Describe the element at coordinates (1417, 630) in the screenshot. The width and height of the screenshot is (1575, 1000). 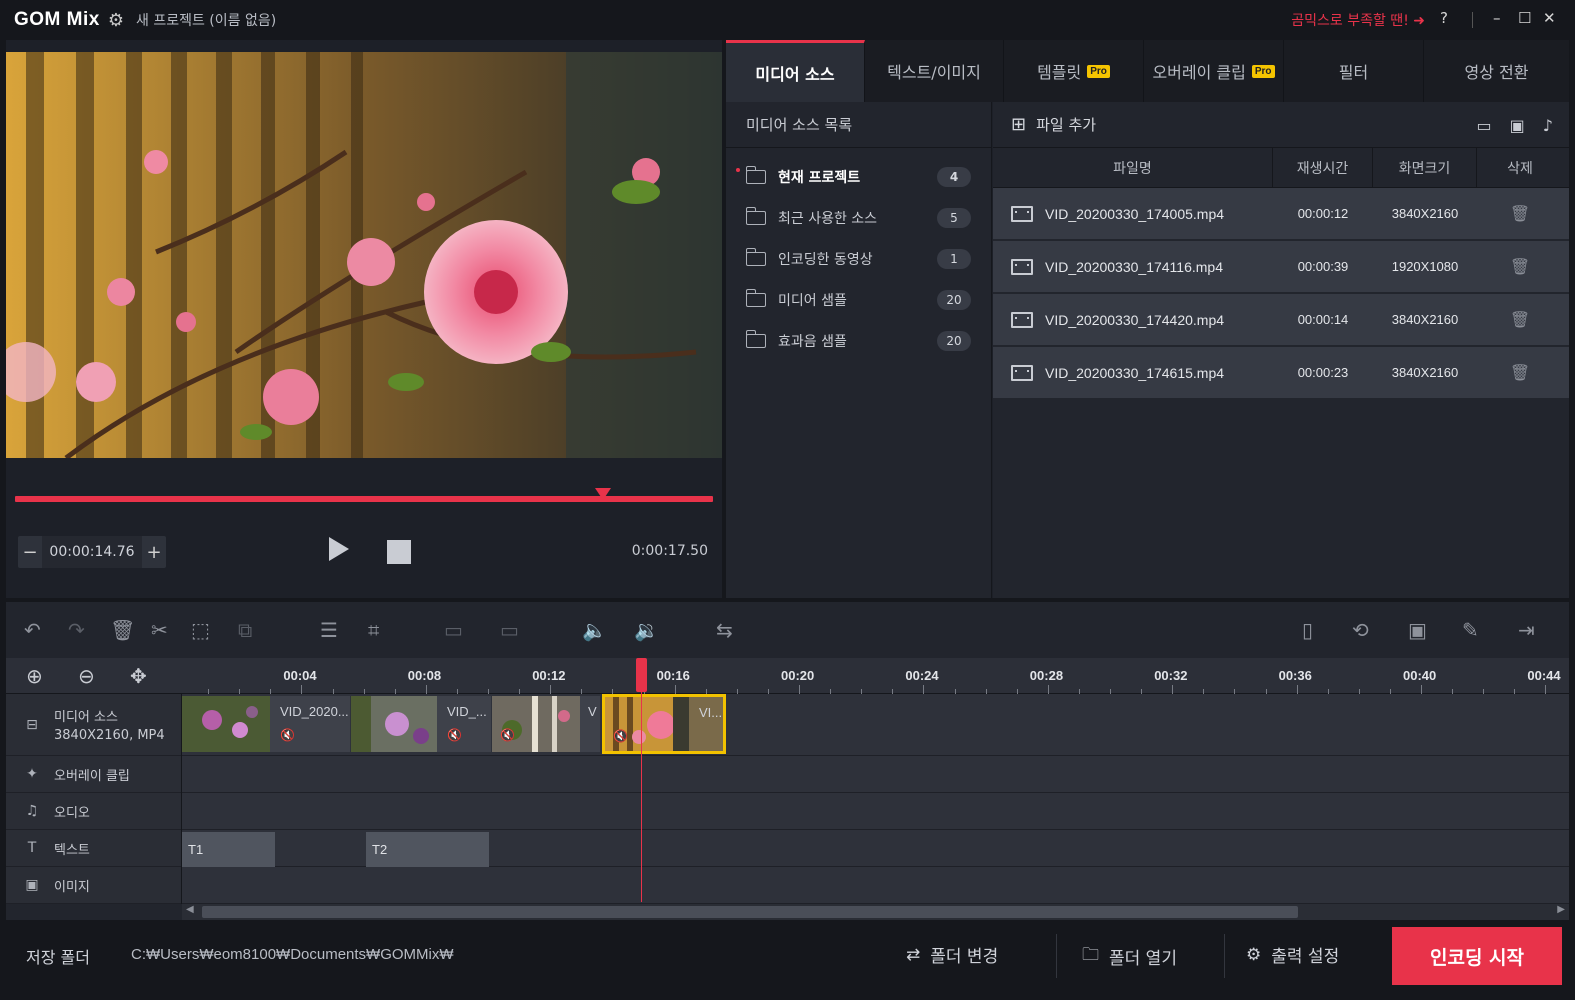
I see `save-icon: ▣` at that location.